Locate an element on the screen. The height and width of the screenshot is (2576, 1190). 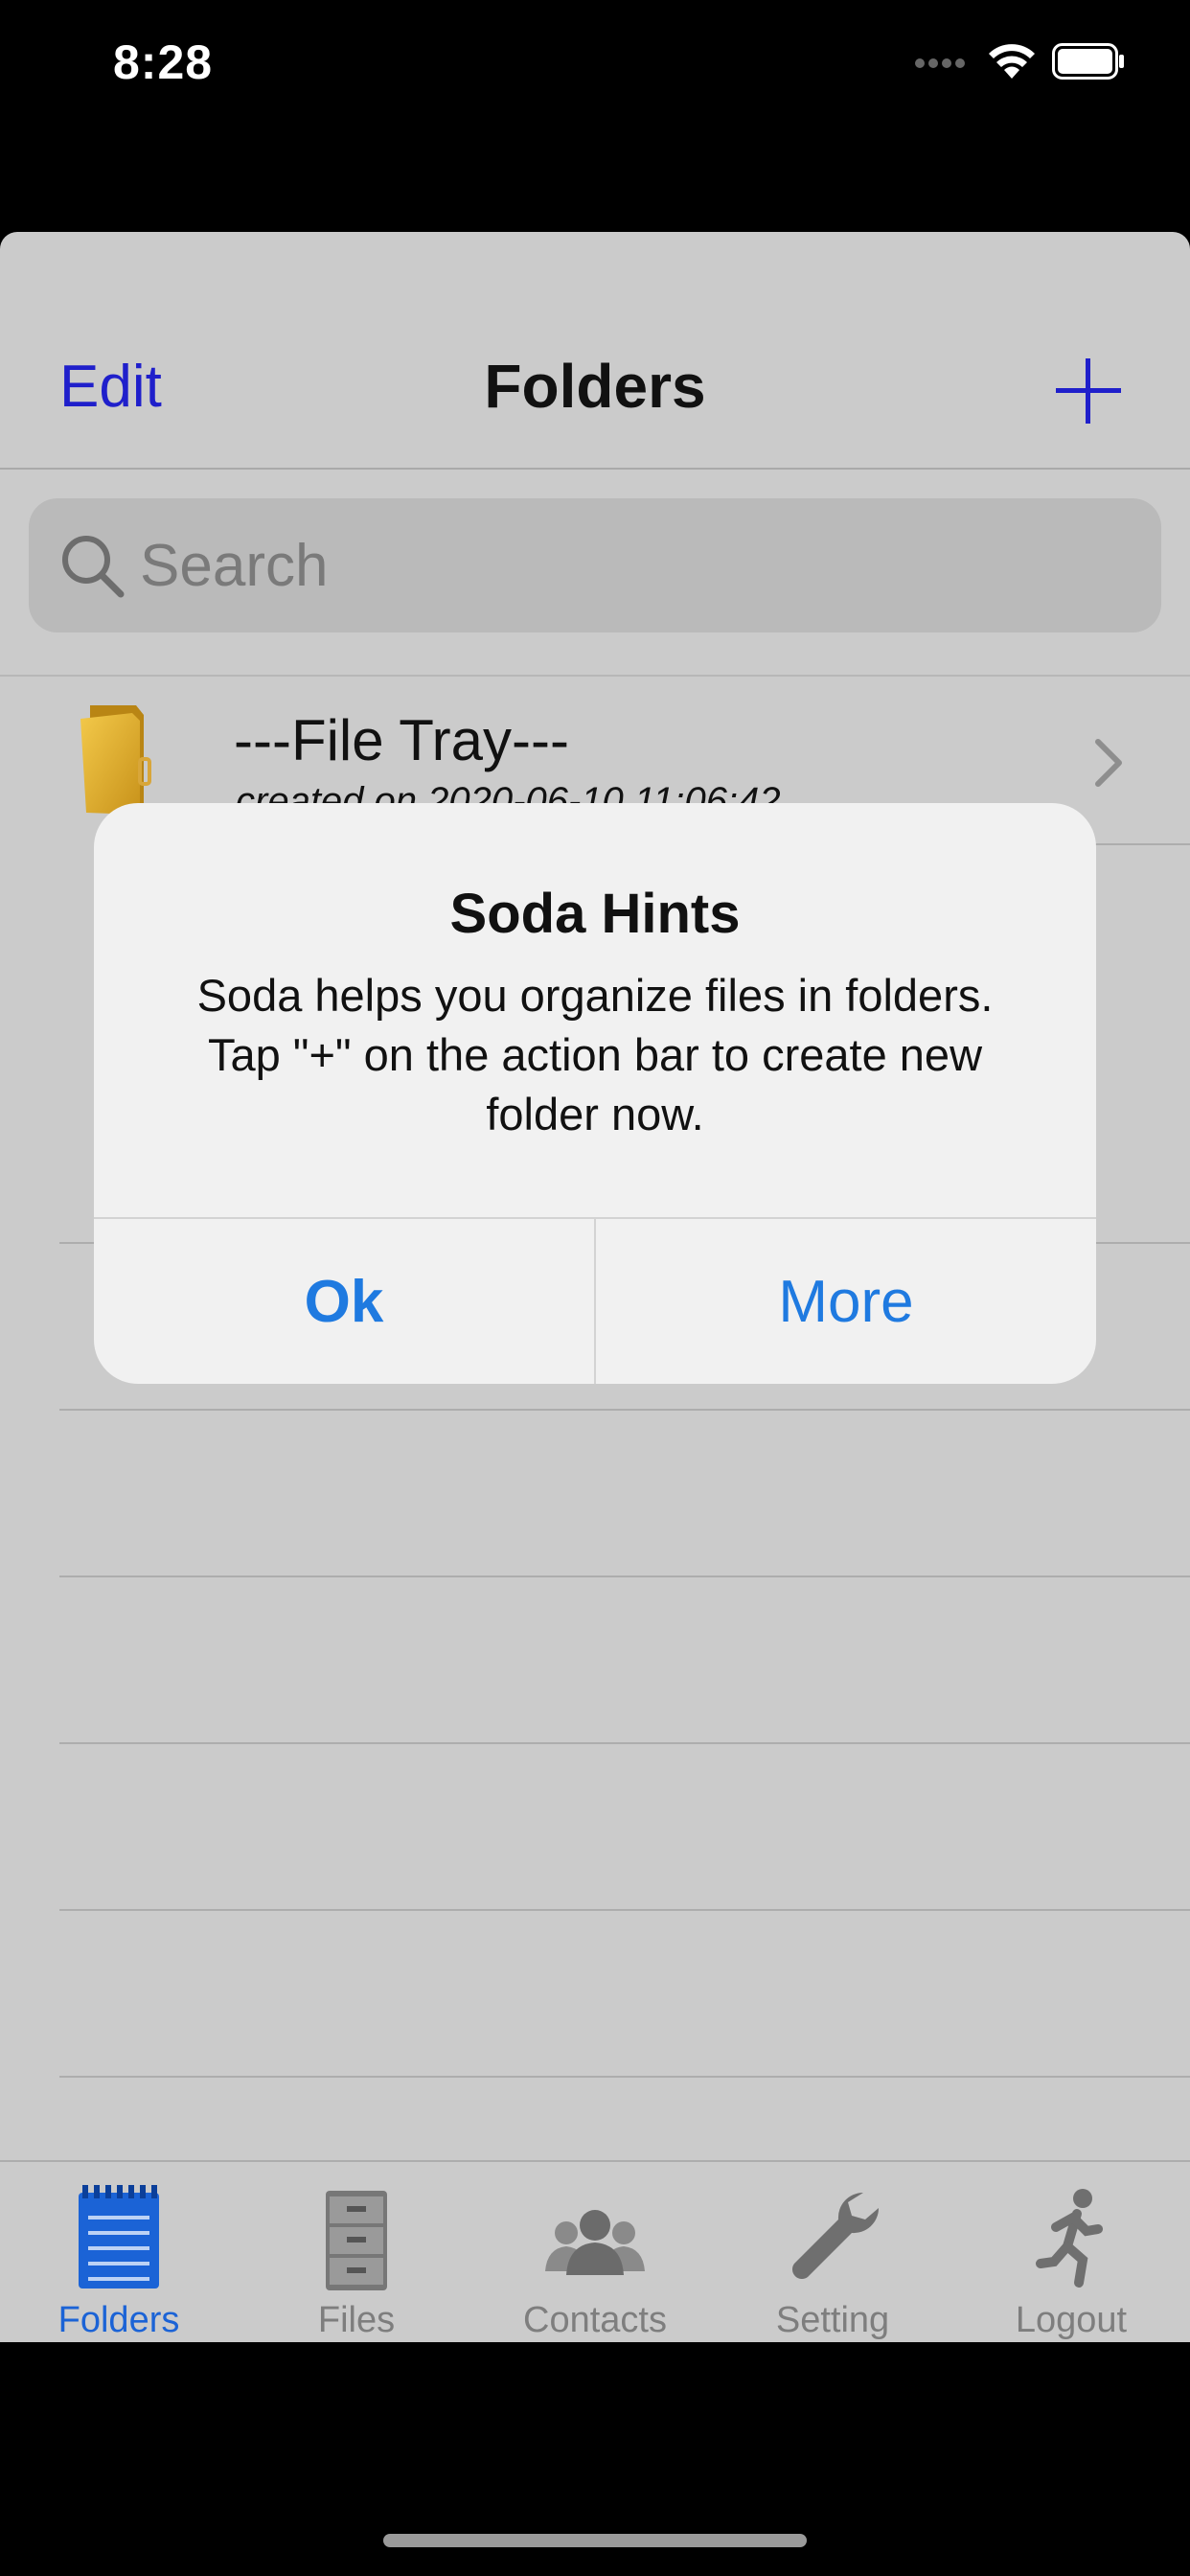
more-button: More is located at coordinates (846, 1301).